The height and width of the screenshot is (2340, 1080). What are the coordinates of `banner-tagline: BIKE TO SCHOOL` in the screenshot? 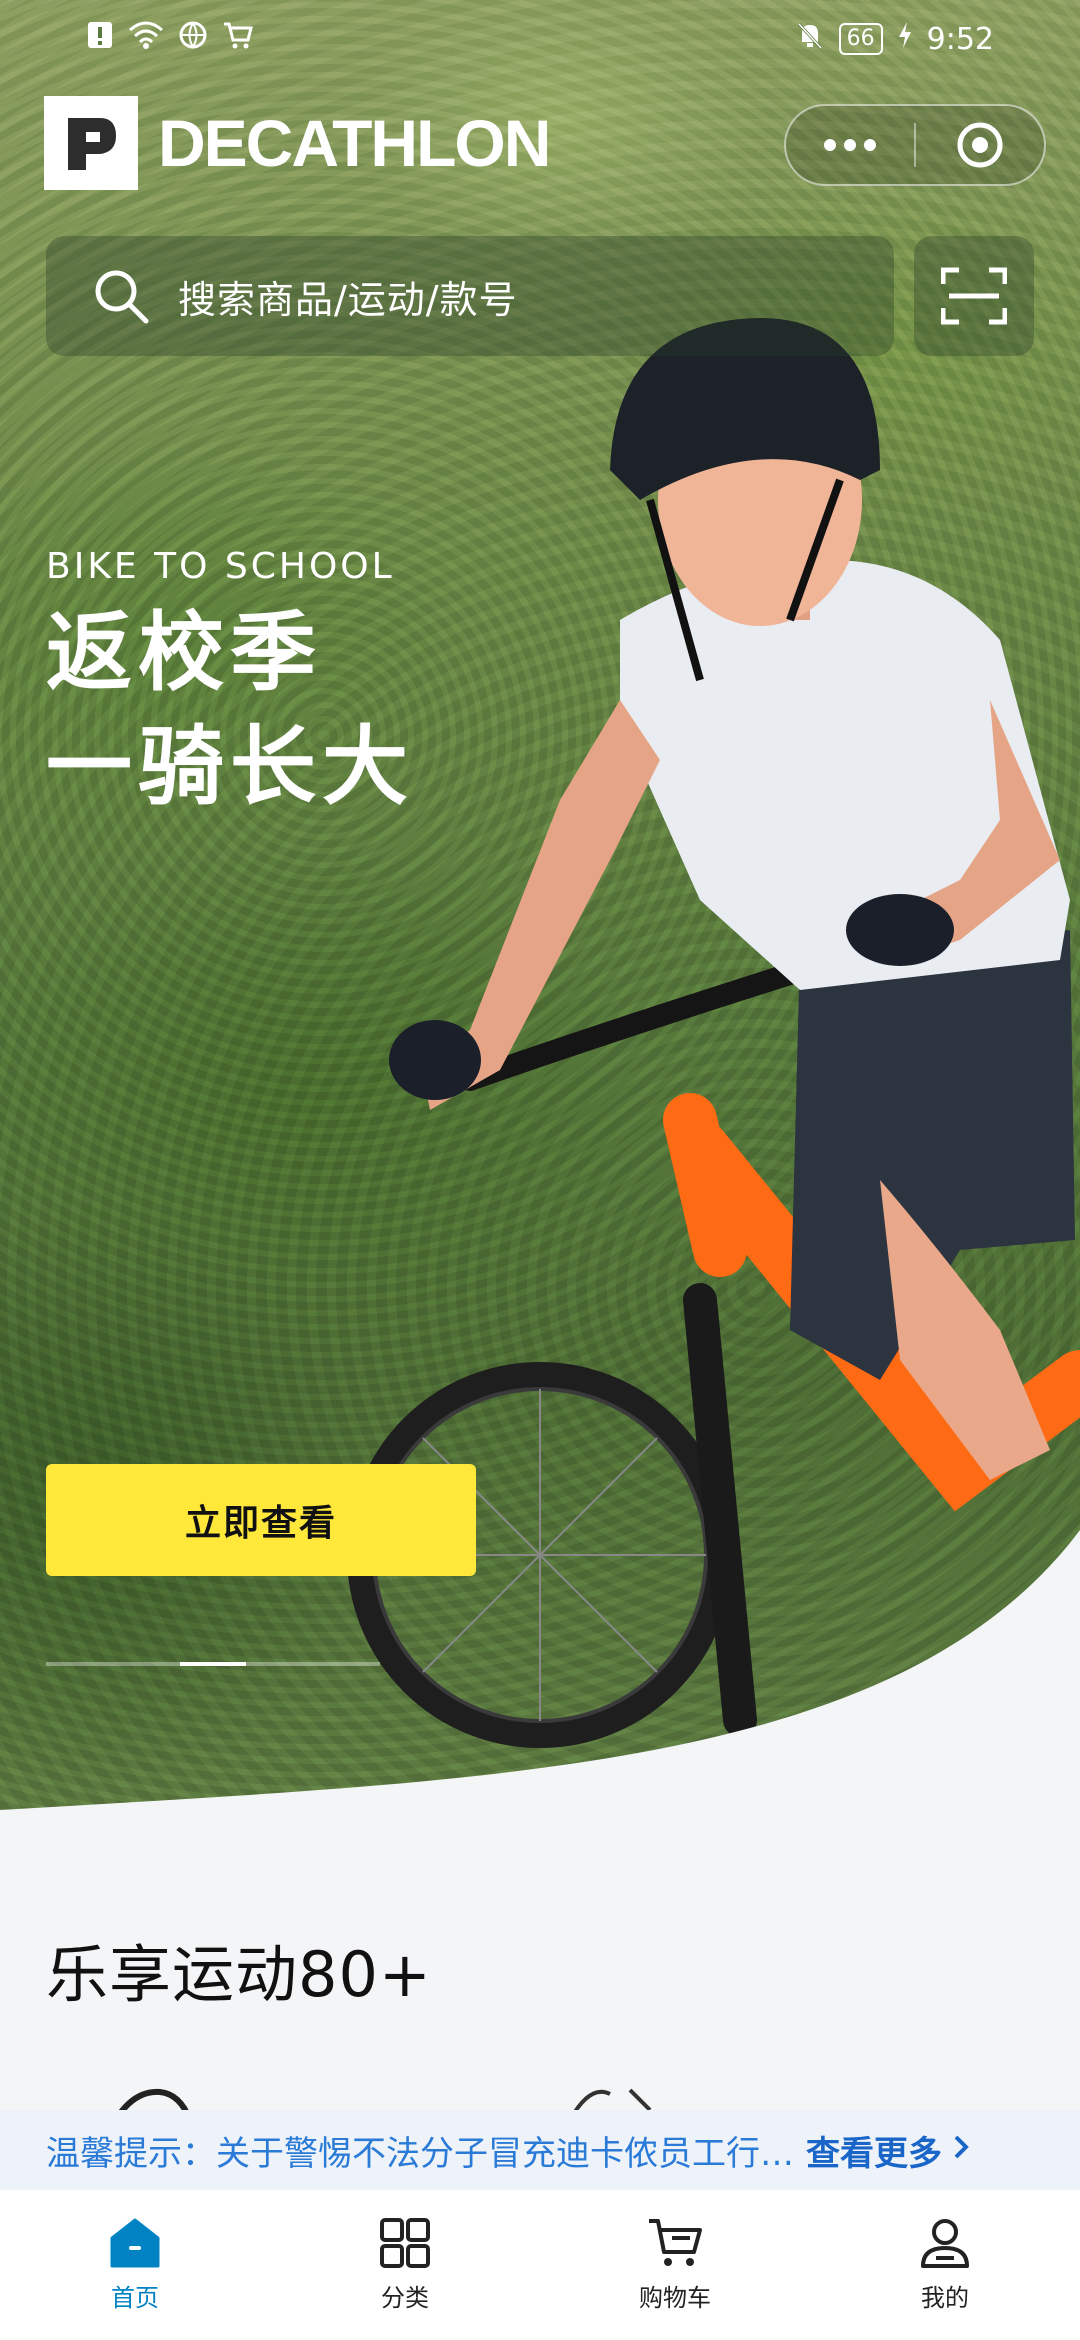 It's located at (220, 566).